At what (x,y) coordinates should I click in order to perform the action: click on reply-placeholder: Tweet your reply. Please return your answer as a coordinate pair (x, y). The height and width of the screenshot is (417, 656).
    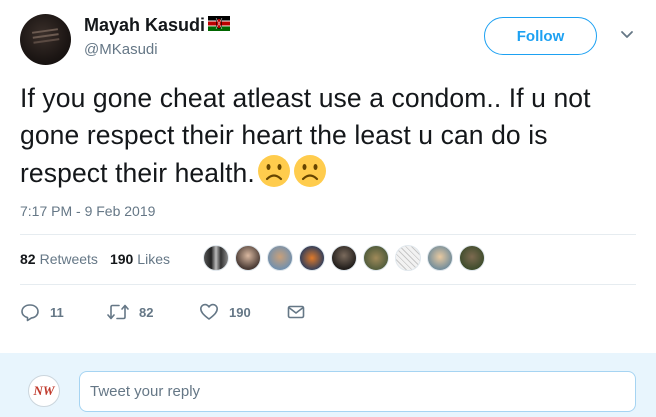
    Looking at the image, I should click on (145, 391).